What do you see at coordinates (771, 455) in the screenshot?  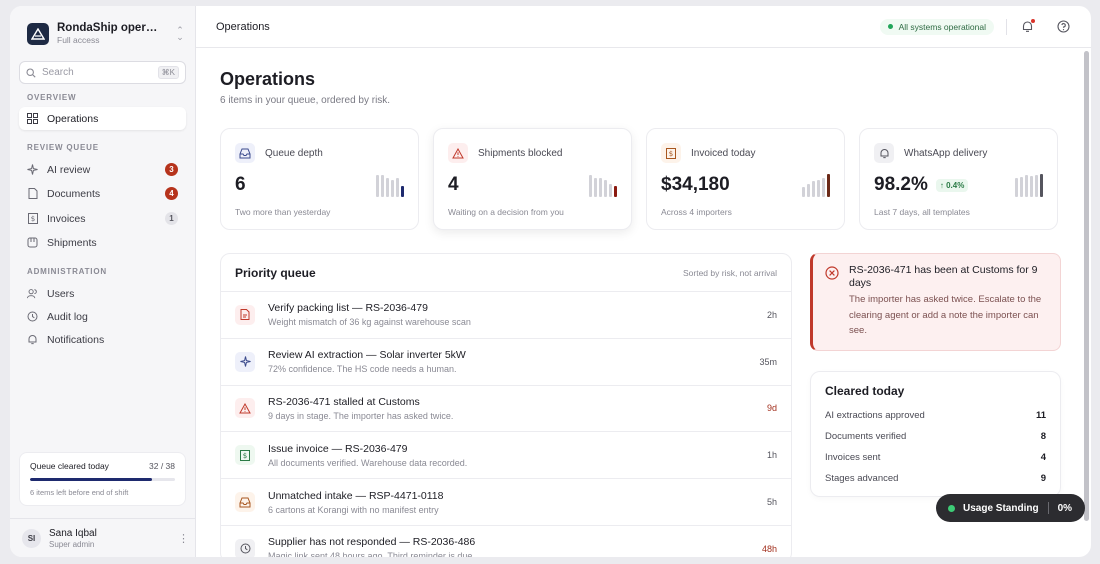 I see `row-age: 1h` at bounding box center [771, 455].